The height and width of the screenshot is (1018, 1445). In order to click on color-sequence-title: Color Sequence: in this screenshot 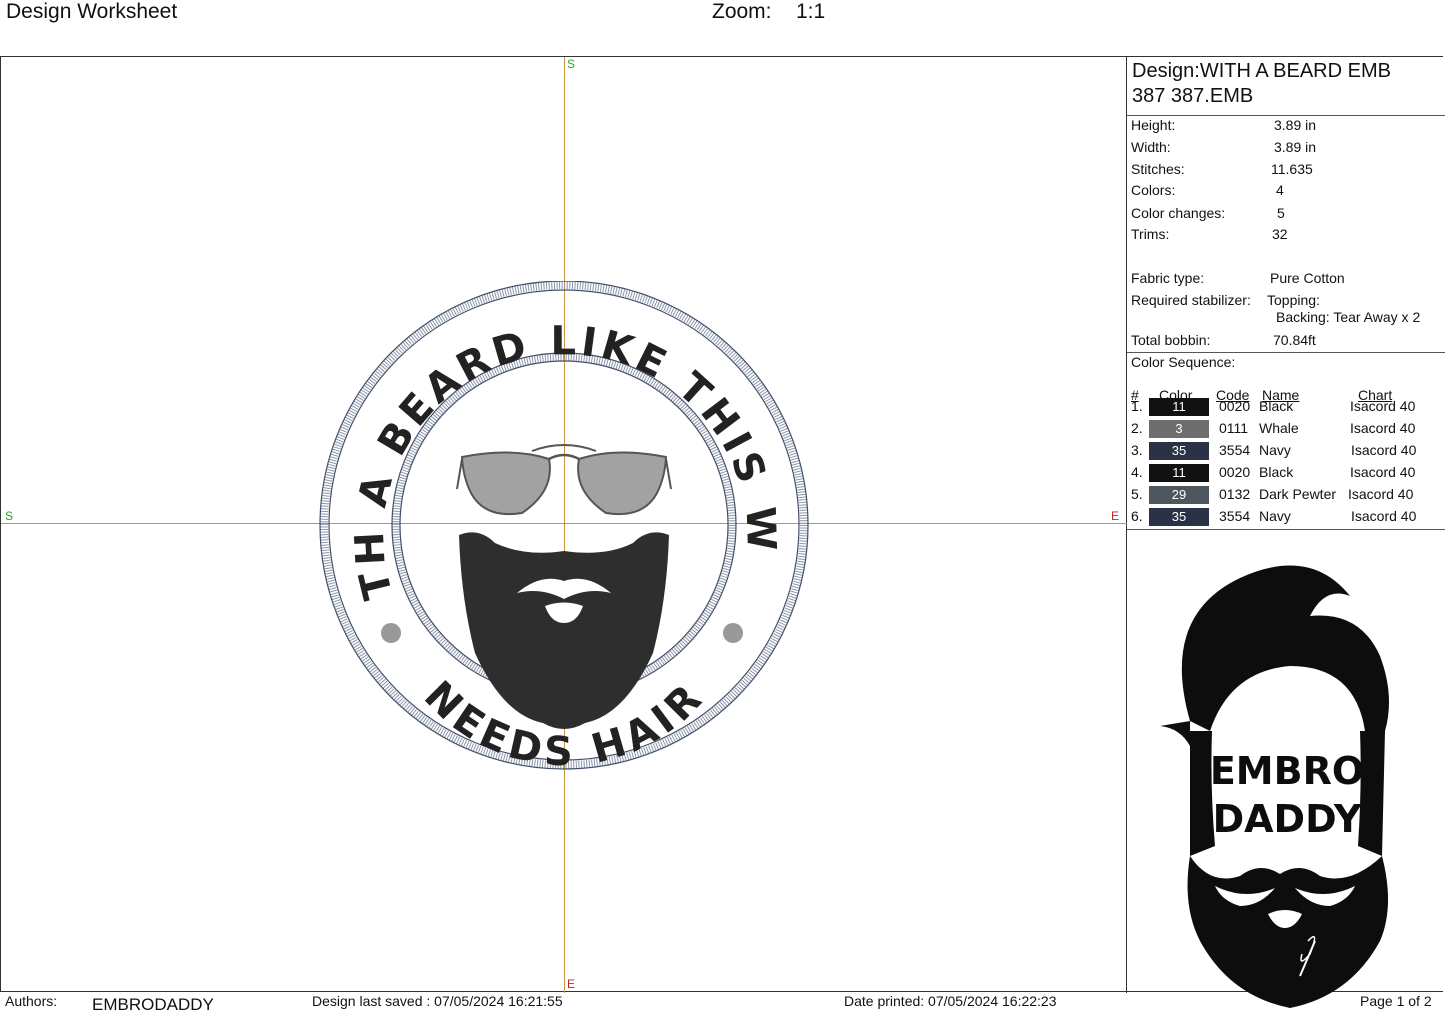, I will do `click(1183, 362)`.